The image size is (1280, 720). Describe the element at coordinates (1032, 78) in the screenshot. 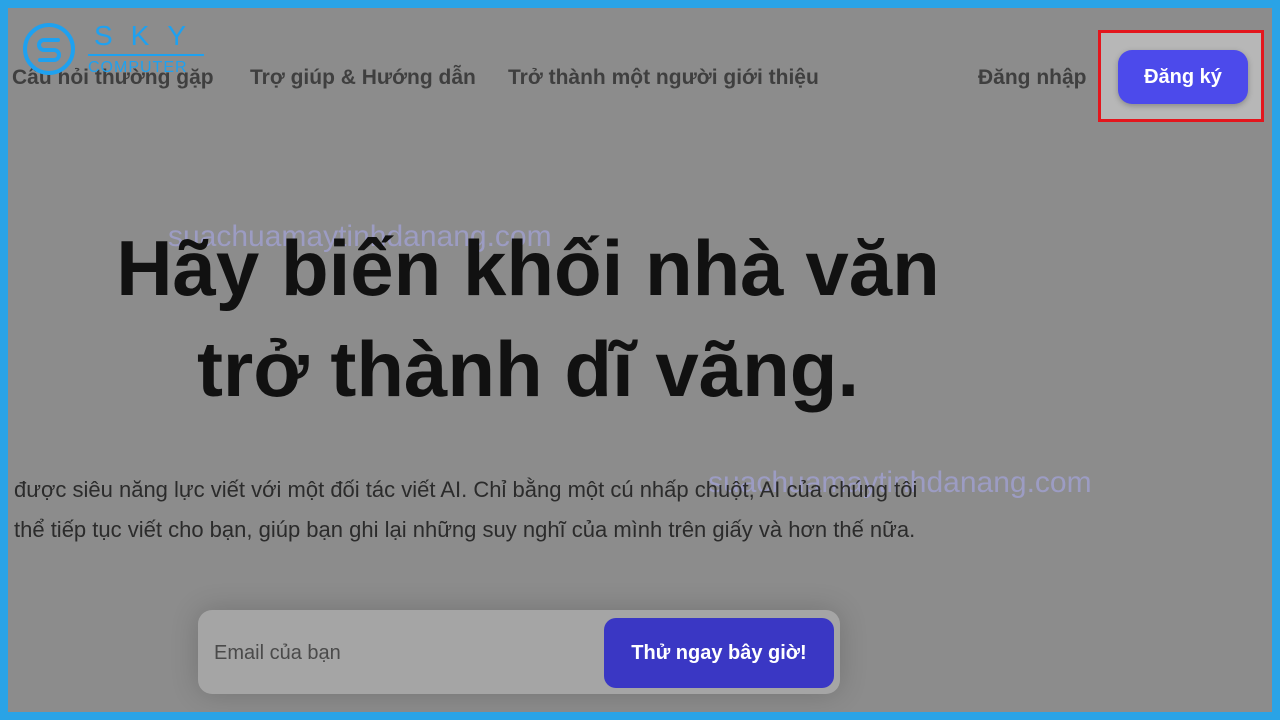

I see `login-link: Đăng nhập` at that location.